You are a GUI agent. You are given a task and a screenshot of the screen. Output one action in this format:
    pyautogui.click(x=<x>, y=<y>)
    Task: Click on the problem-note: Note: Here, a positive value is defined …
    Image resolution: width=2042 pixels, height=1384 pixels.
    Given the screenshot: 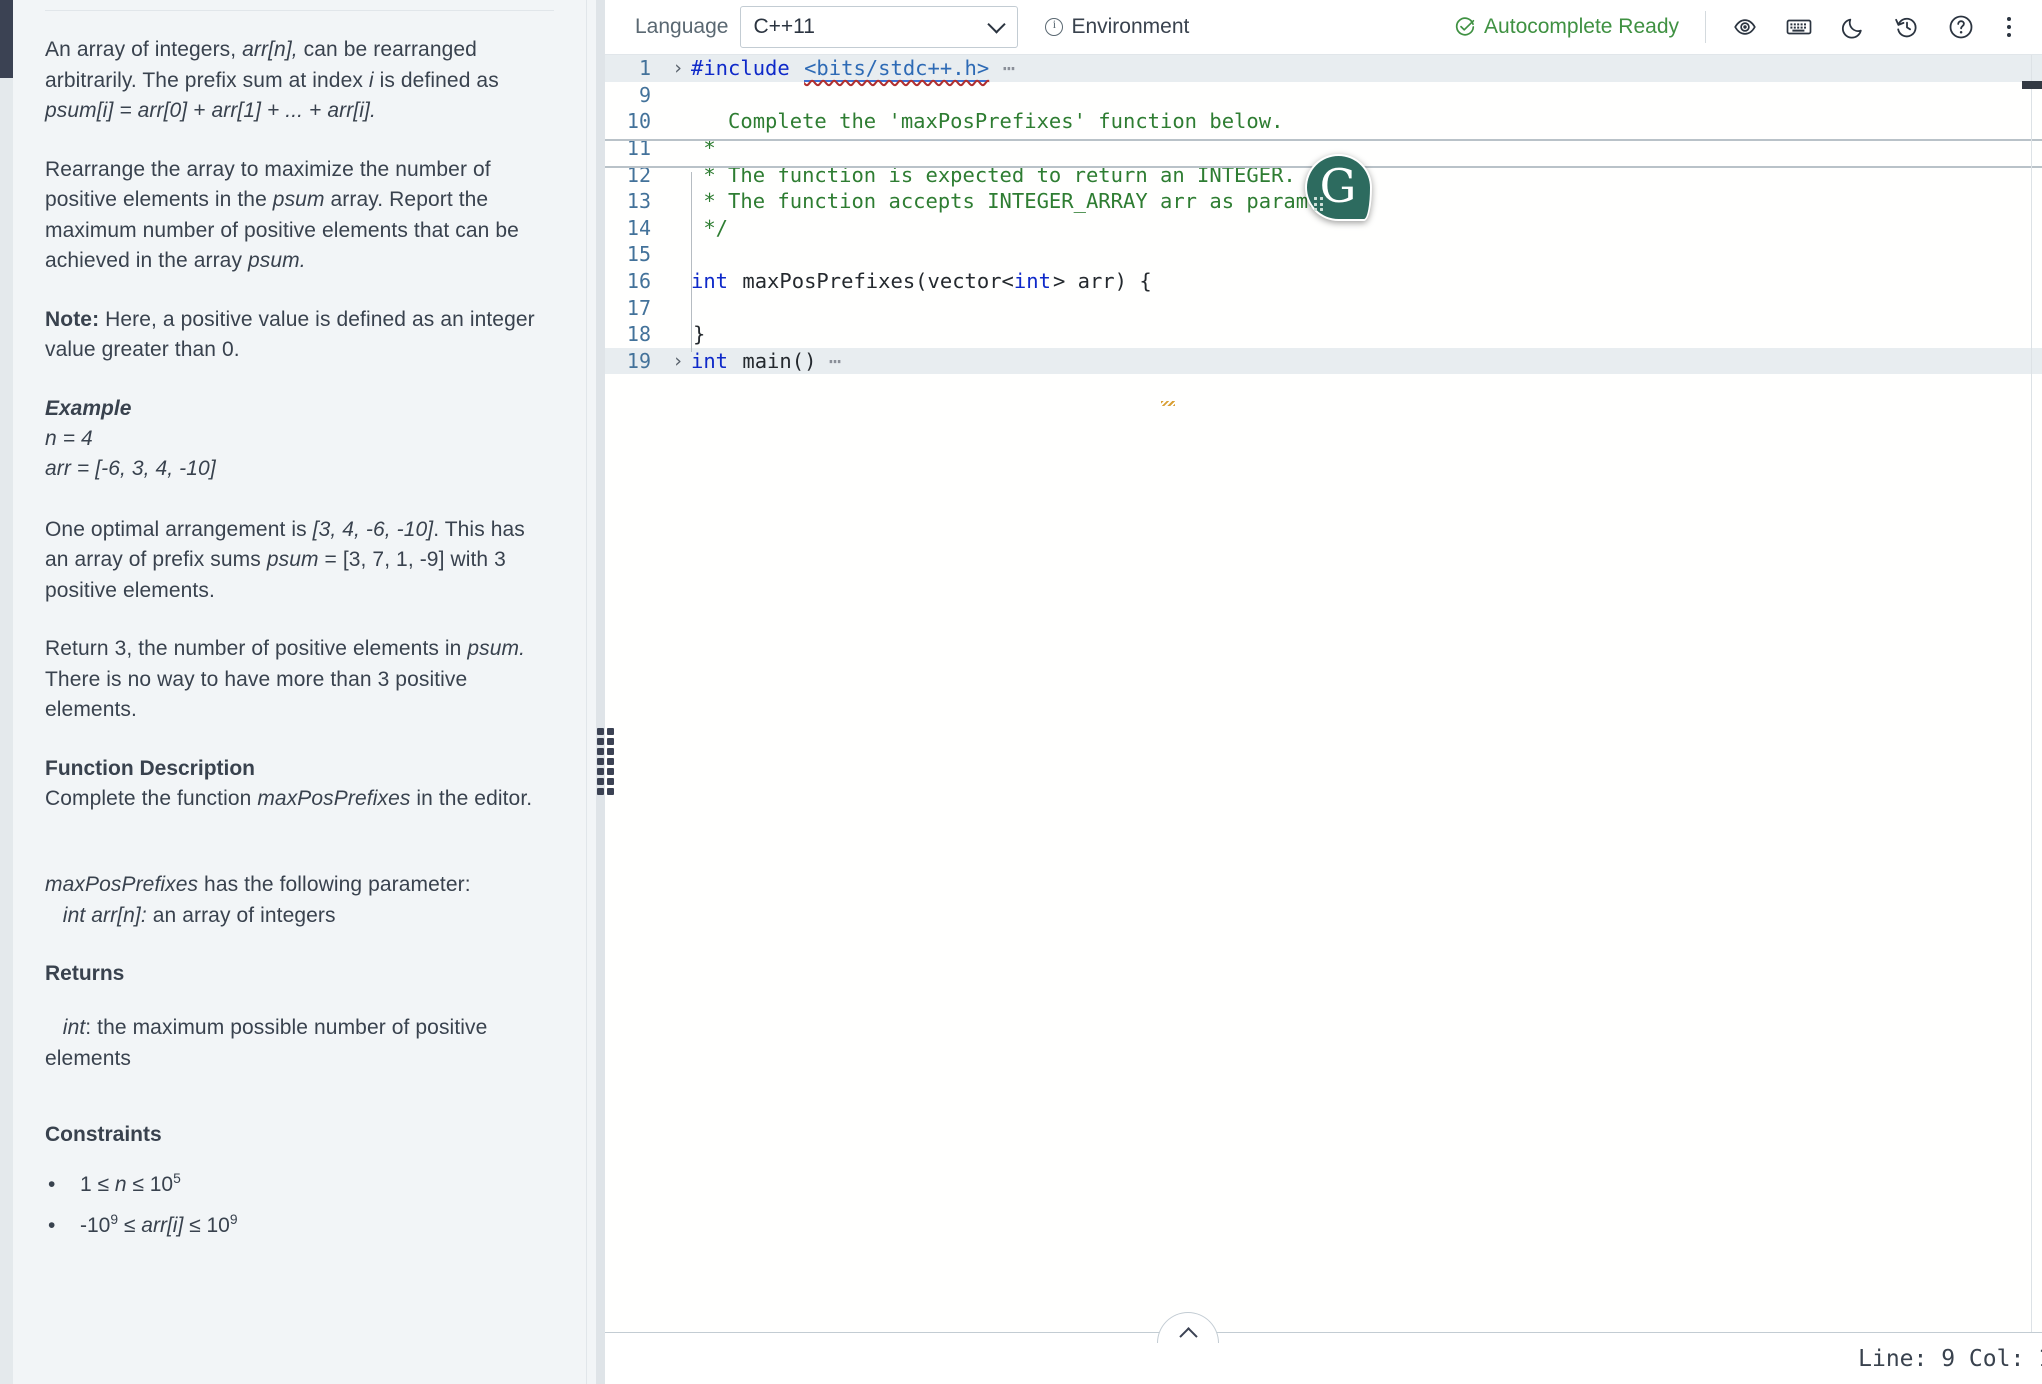 What is the action you would take?
    pyautogui.click(x=290, y=334)
    